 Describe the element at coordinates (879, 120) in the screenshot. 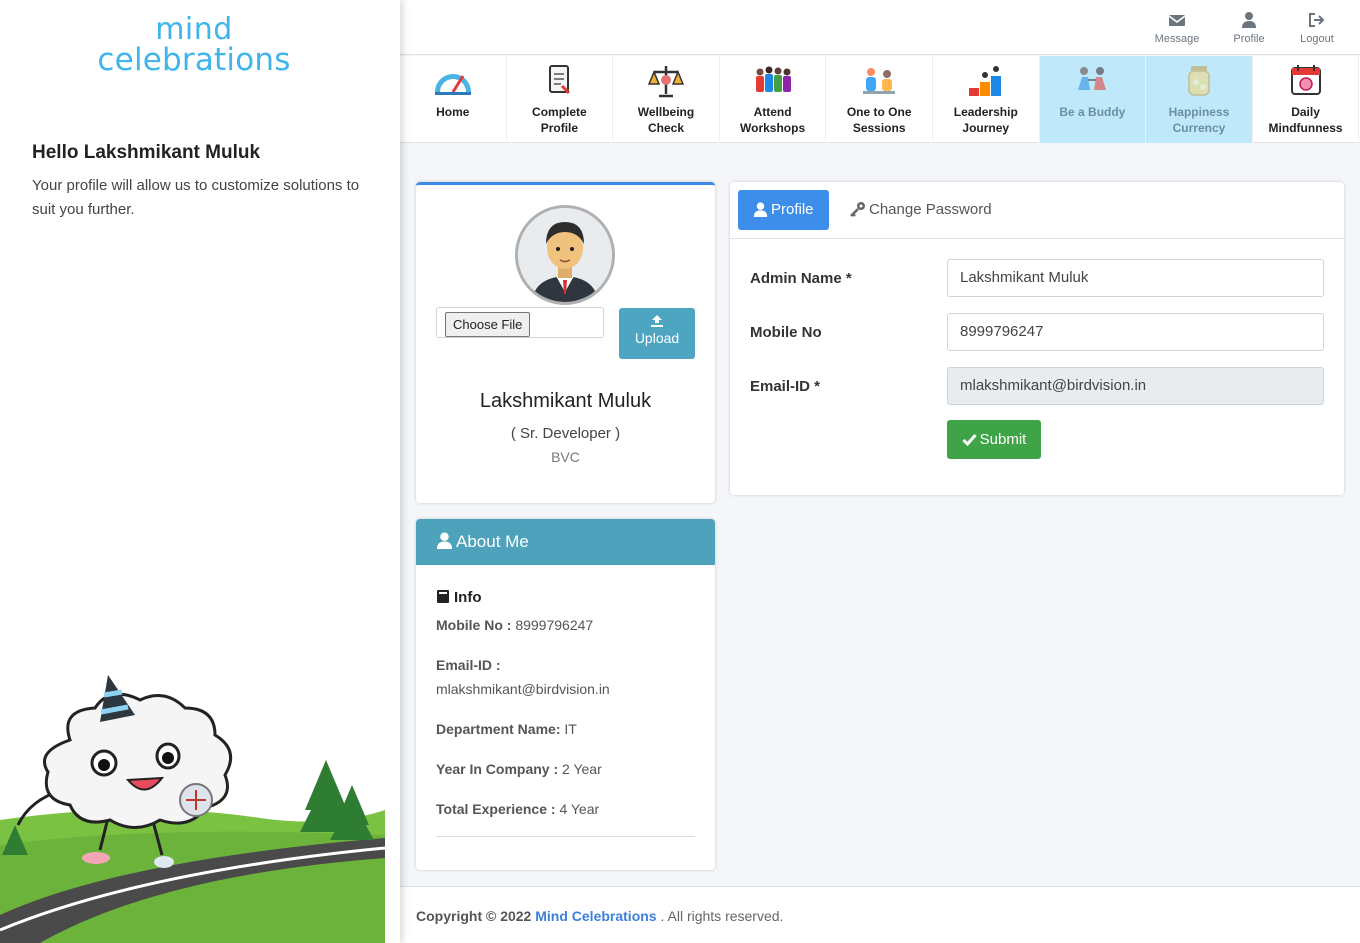

I see `nav-one-to-one-sessions-label: One to One Sessions` at that location.